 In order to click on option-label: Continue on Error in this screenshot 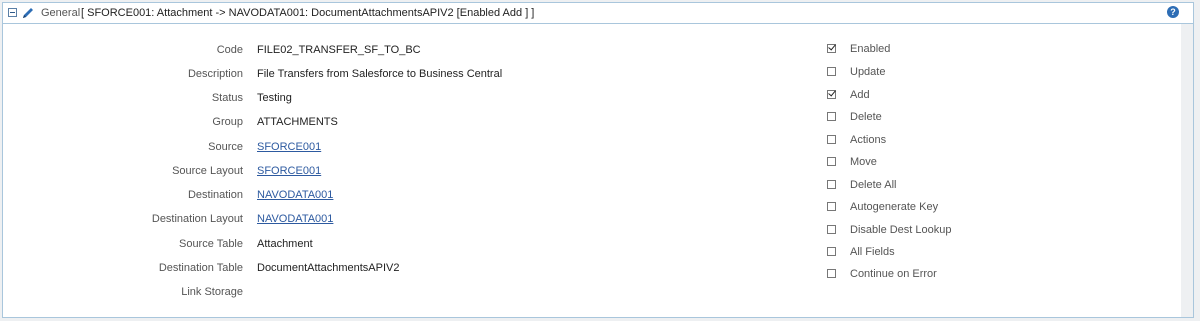, I will do `click(893, 274)`.